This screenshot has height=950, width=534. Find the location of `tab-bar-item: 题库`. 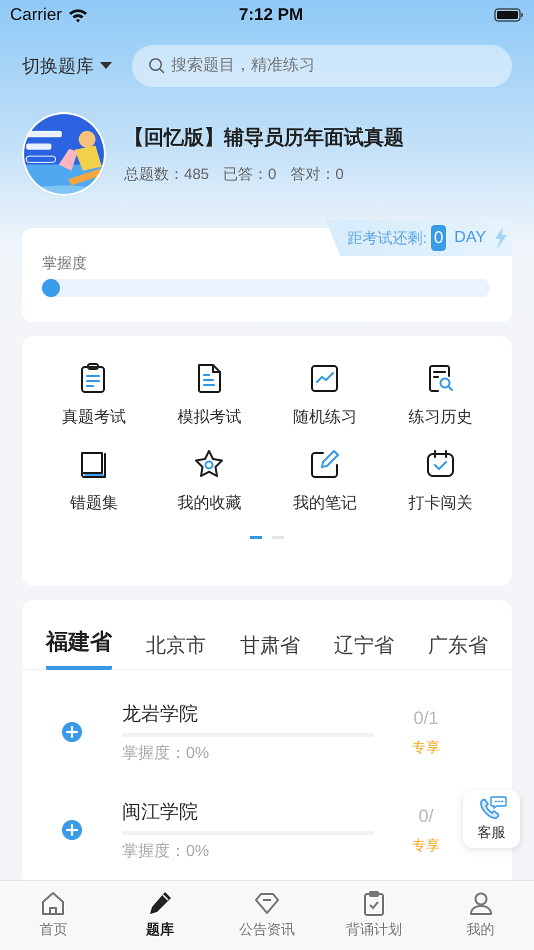

tab-bar-item: 题库 is located at coordinates (160, 919).